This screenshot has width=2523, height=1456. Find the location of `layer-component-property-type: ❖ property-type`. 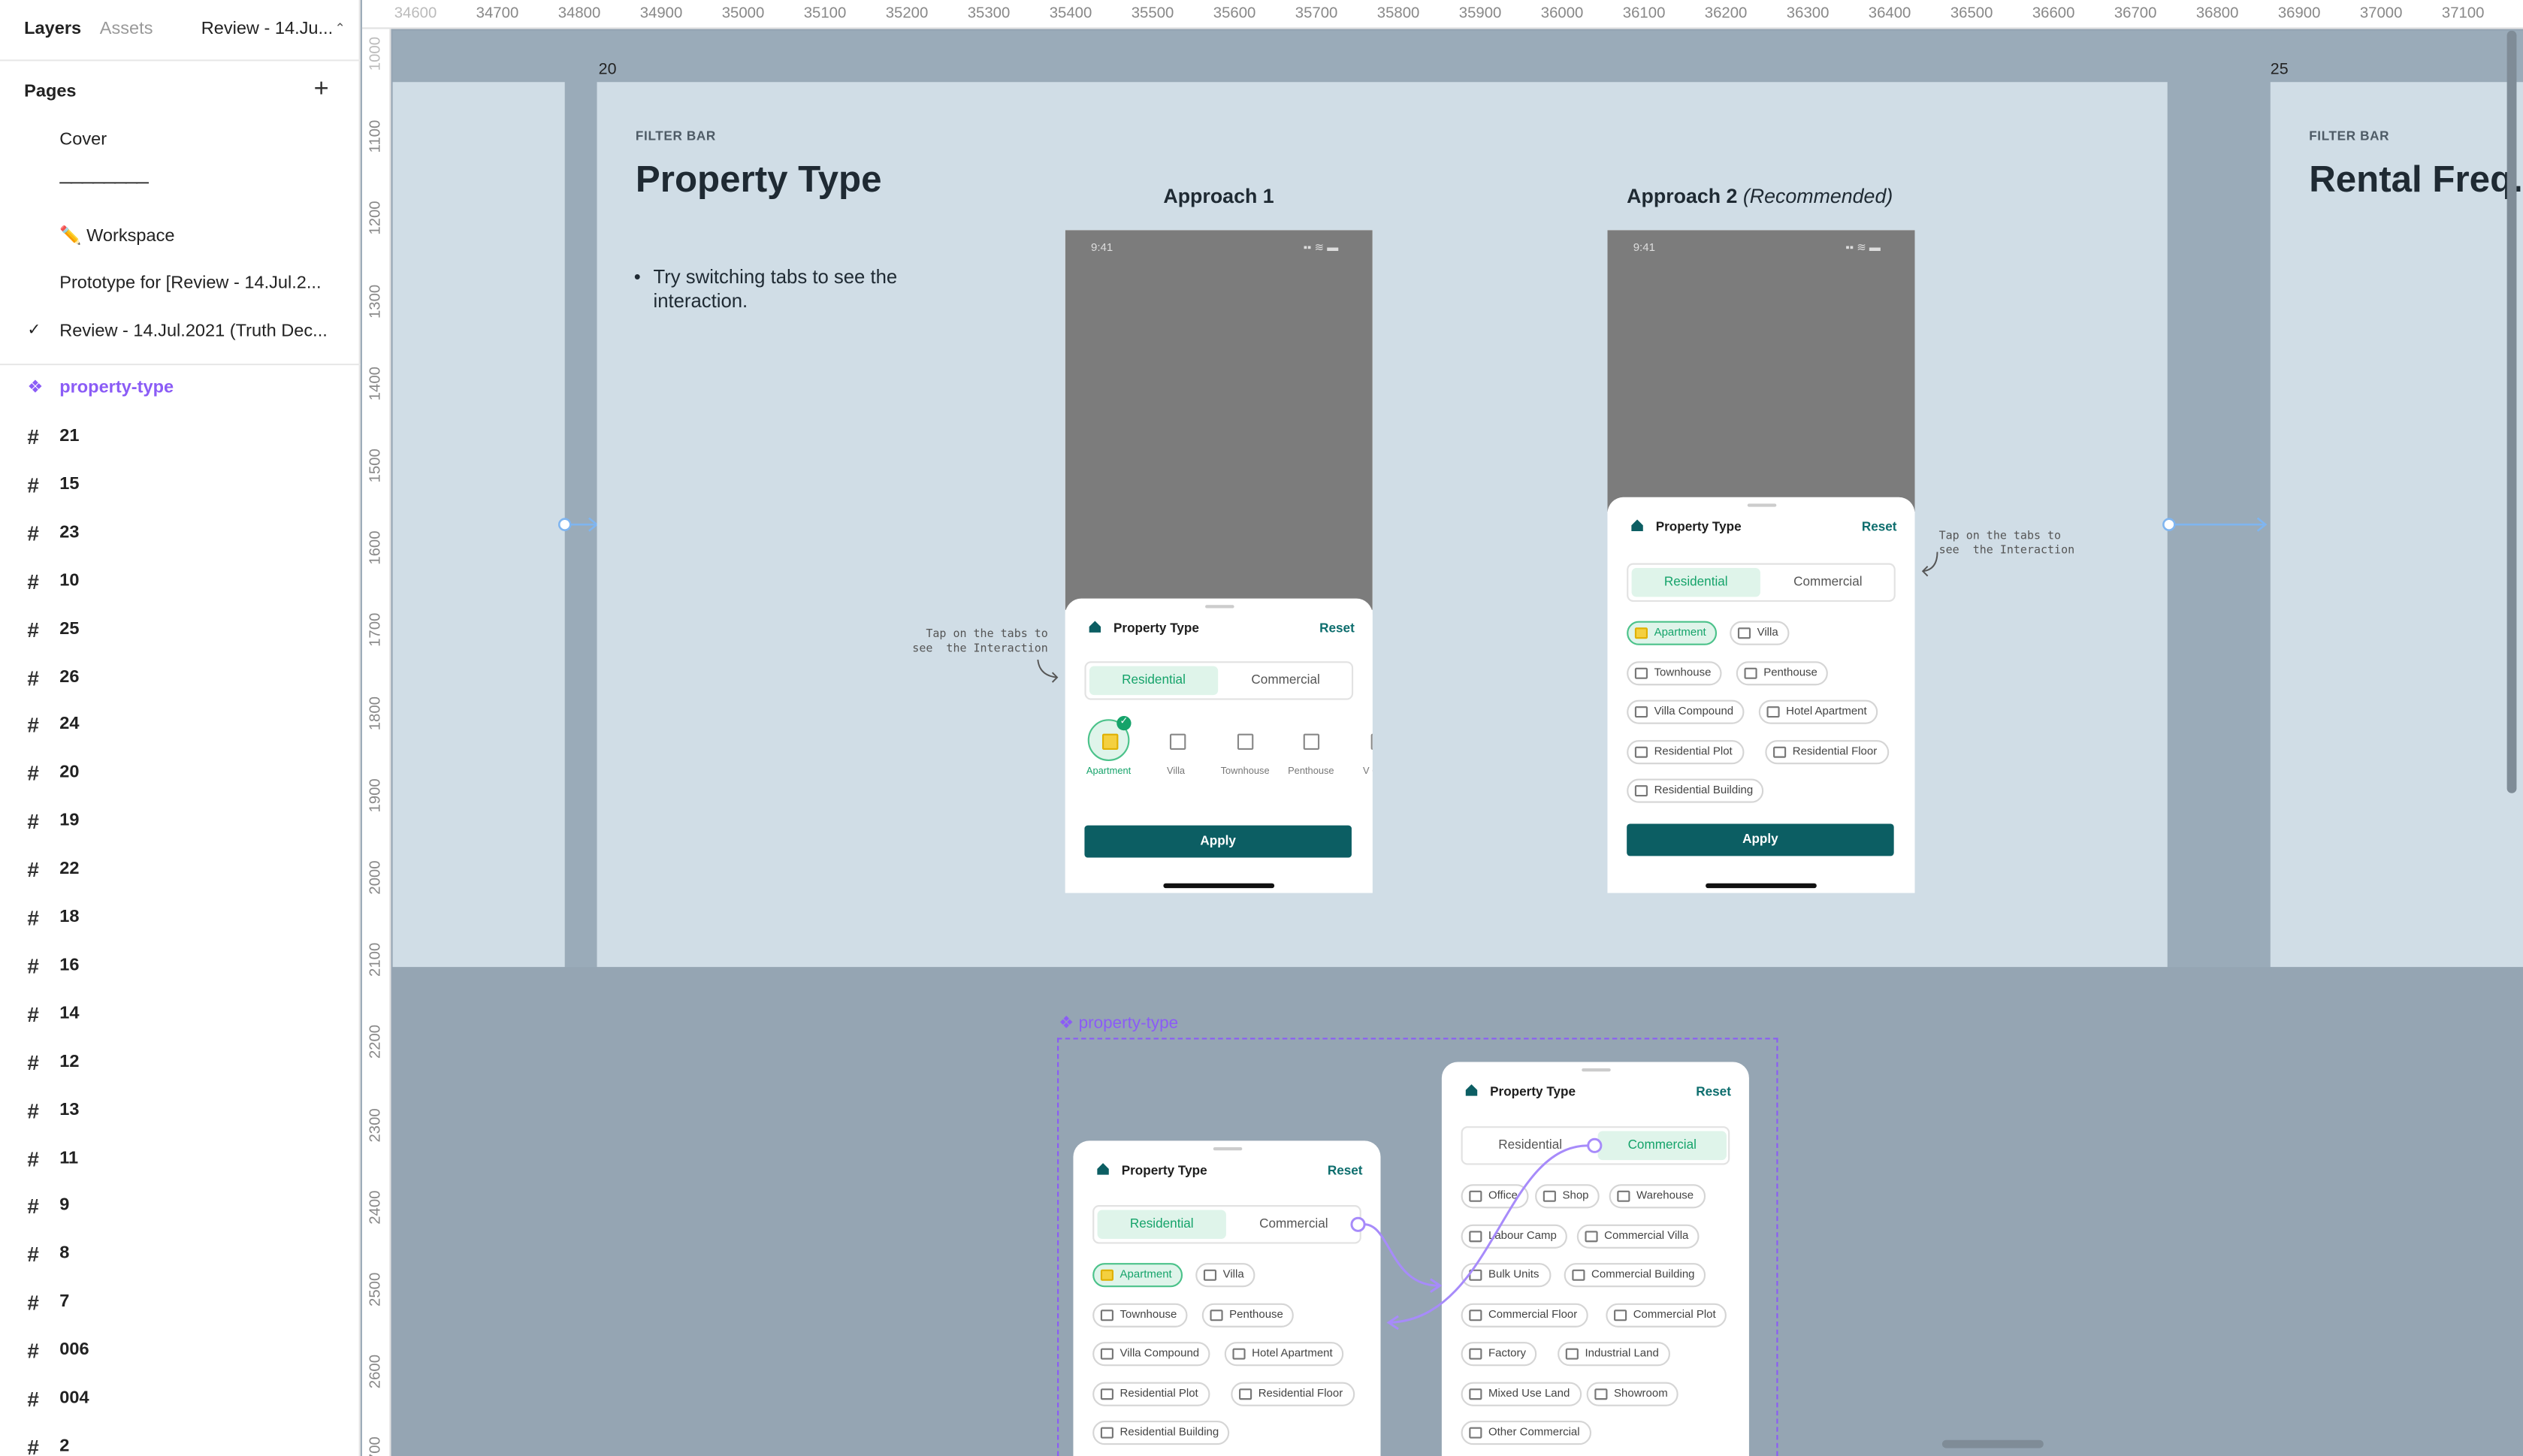

layer-component-property-type: ❖ property-type is located at coordinates (181, 388).